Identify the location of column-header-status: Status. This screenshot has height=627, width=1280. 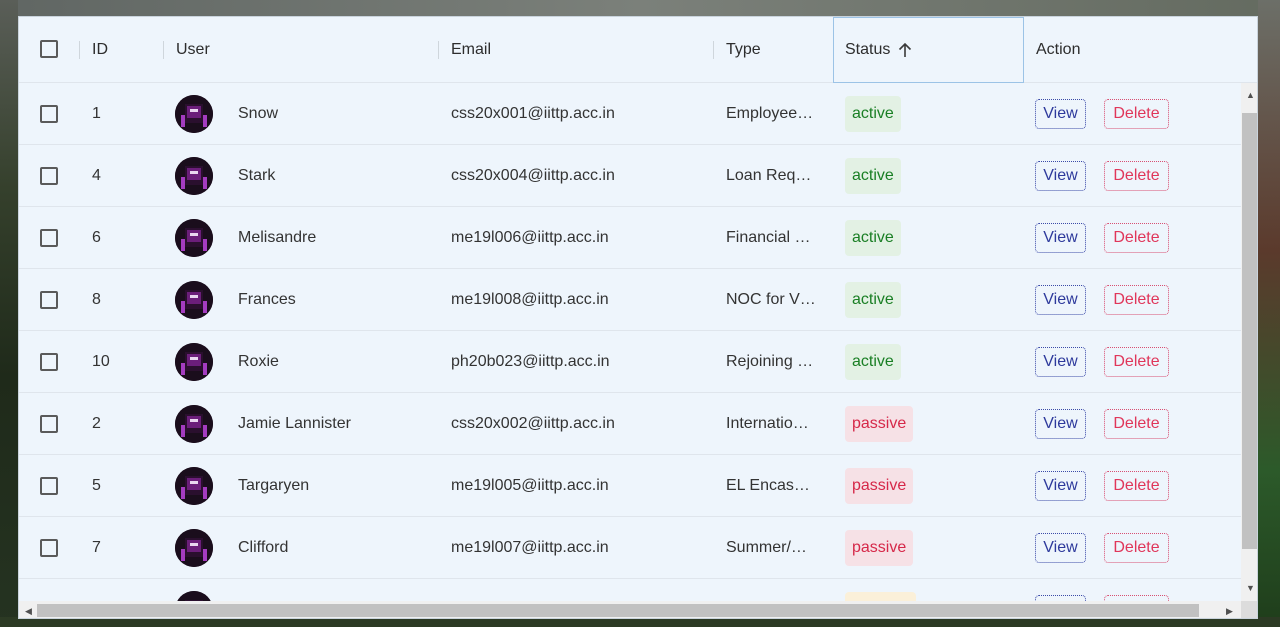
(878, 50).